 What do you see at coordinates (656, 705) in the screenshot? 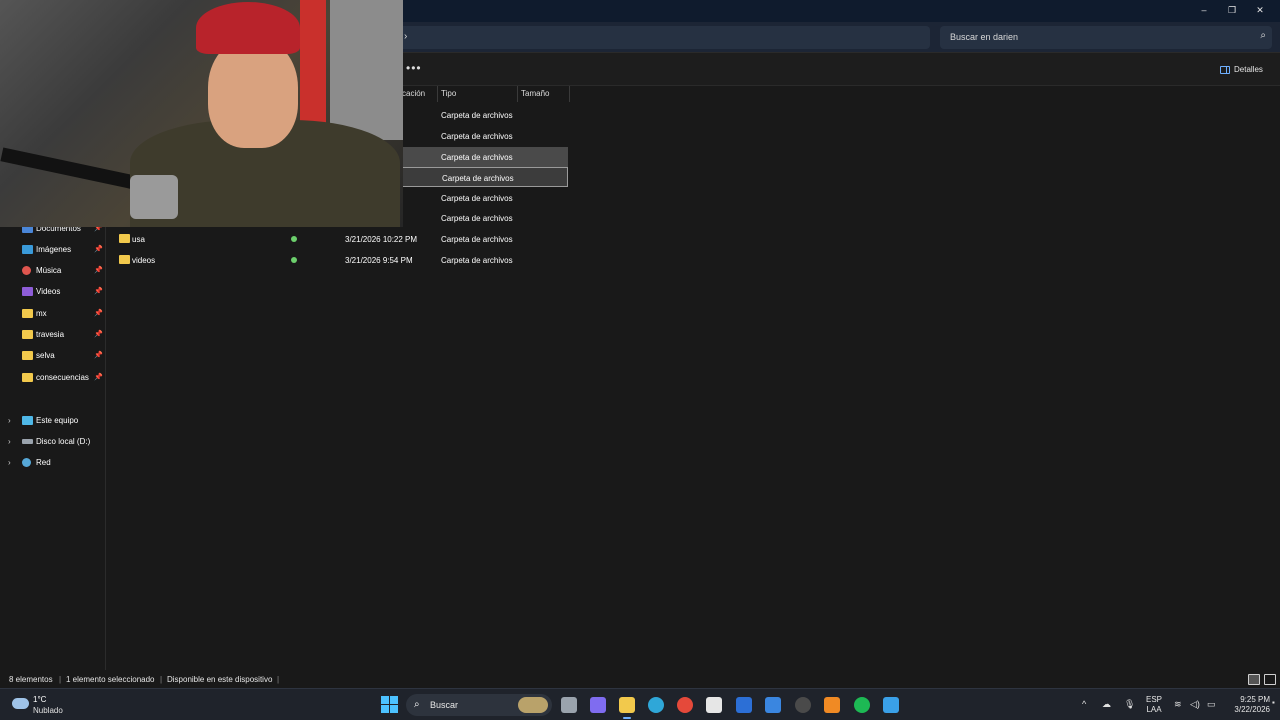
I see `edge-icon` at bounding box center [656, 705].